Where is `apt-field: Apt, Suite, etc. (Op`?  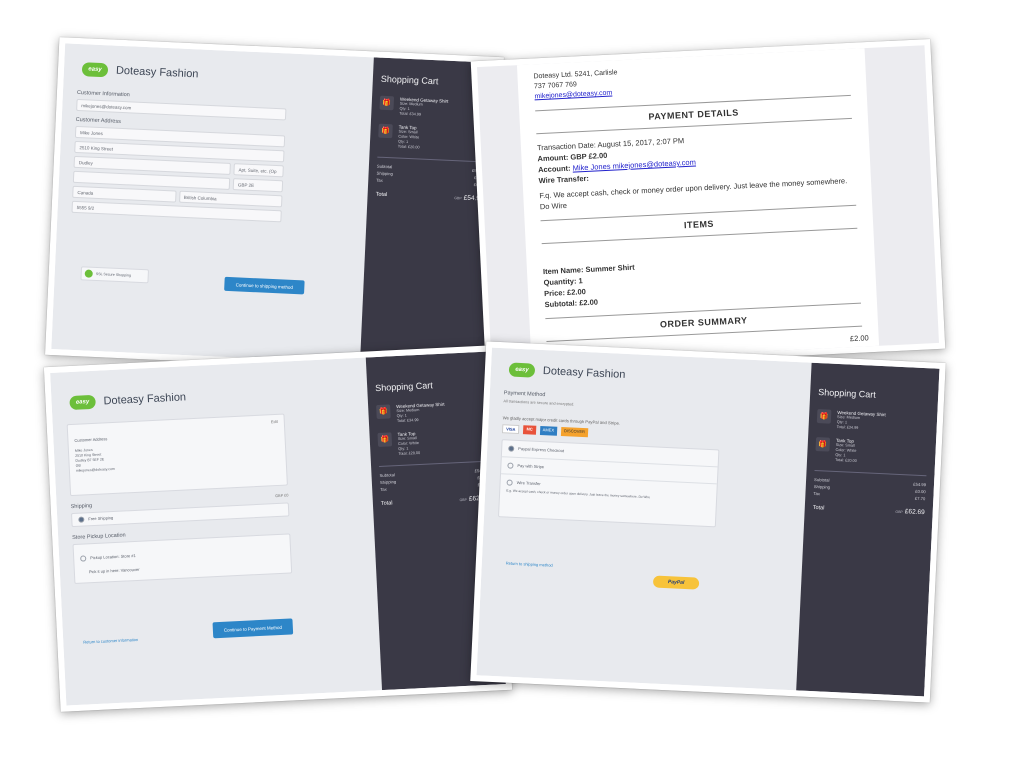 apt-field: Apt, Suite, etc. (Op is located at coordinates (258, 170).